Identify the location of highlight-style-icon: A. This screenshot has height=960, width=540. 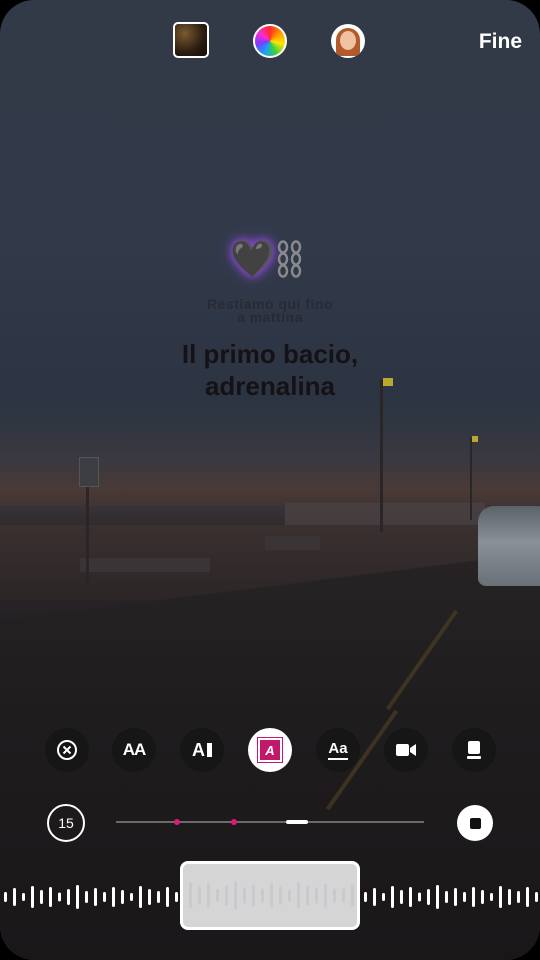
(270, 750).